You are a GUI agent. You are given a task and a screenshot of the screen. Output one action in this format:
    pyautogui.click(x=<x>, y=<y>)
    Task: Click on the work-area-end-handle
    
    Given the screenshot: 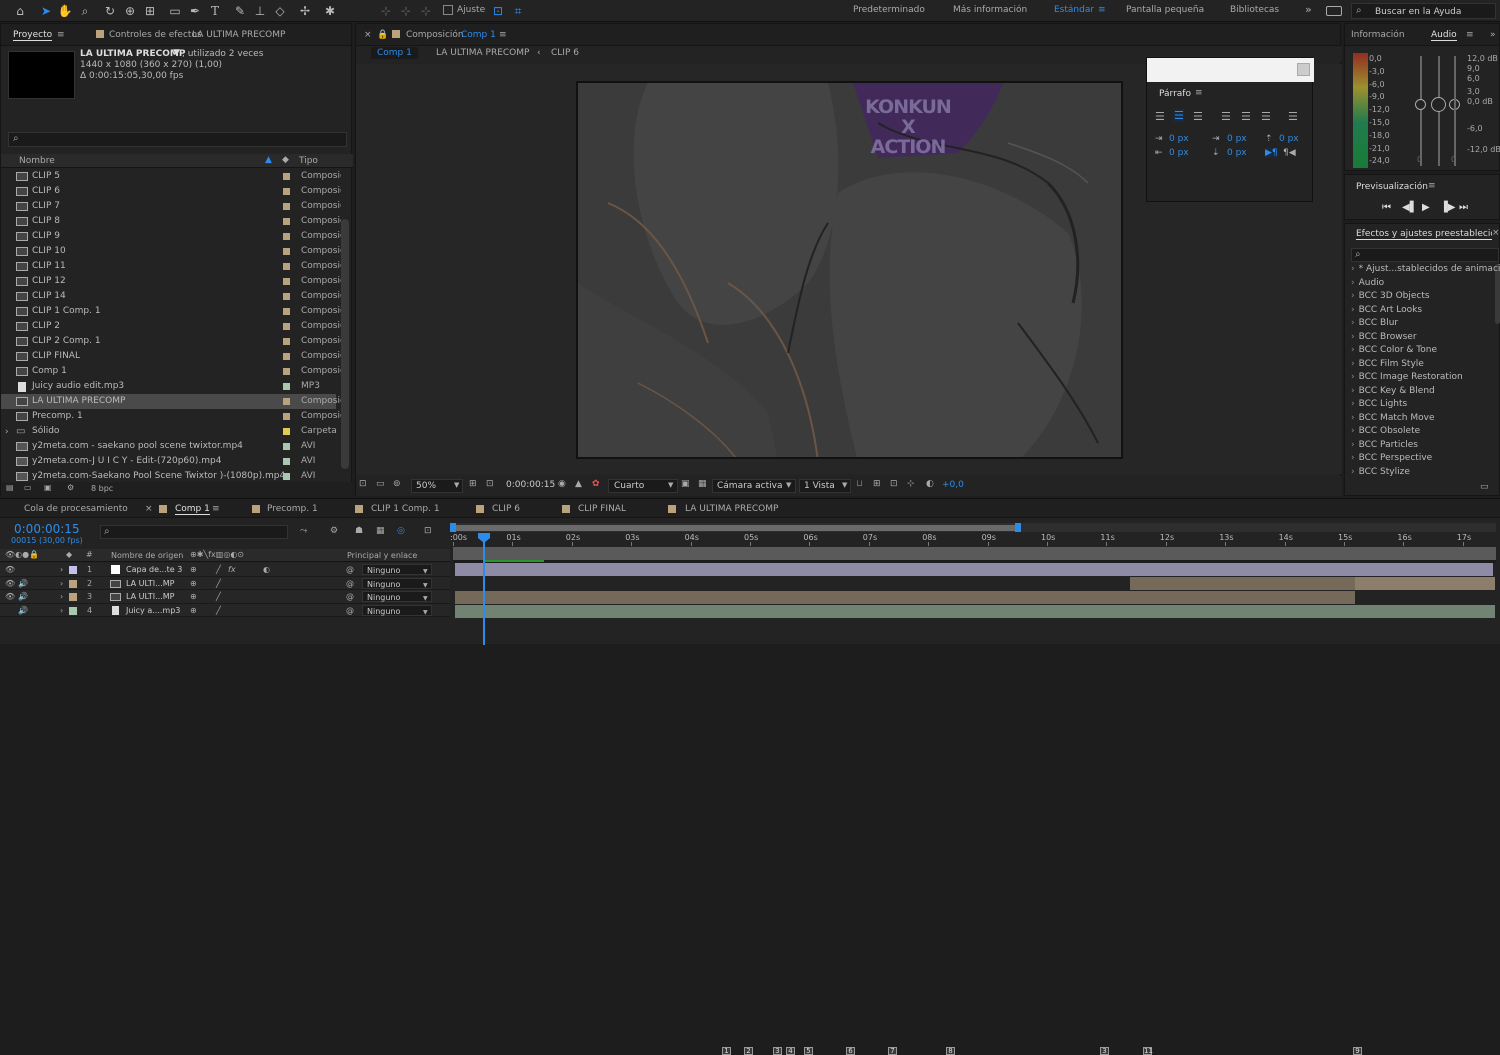 What is the action you would take?
    pyautogui.click(x=1018, y=527)
    